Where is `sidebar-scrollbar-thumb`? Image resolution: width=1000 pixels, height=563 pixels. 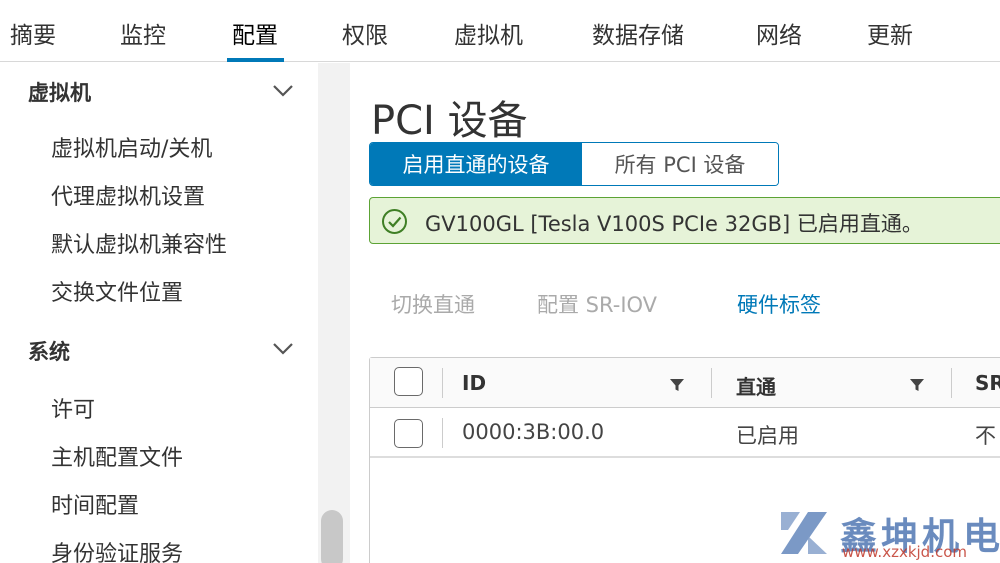 sidebar-scrollbar-thumb is located at coordinates (332, 536).